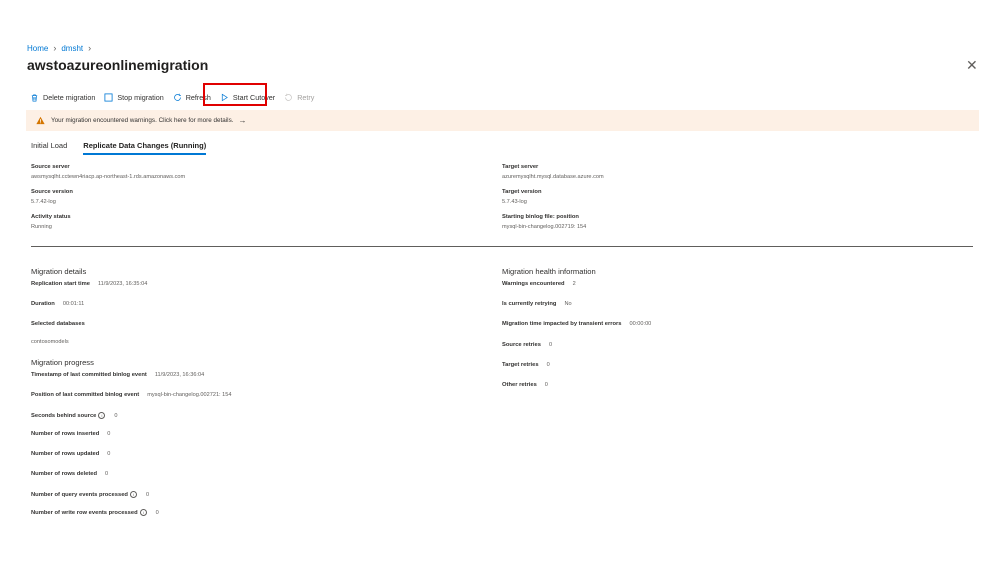 The width and height of the screenshot is (999, 562). I want to click on page-title: awstoazureonlinemigration, so click(118, 65).